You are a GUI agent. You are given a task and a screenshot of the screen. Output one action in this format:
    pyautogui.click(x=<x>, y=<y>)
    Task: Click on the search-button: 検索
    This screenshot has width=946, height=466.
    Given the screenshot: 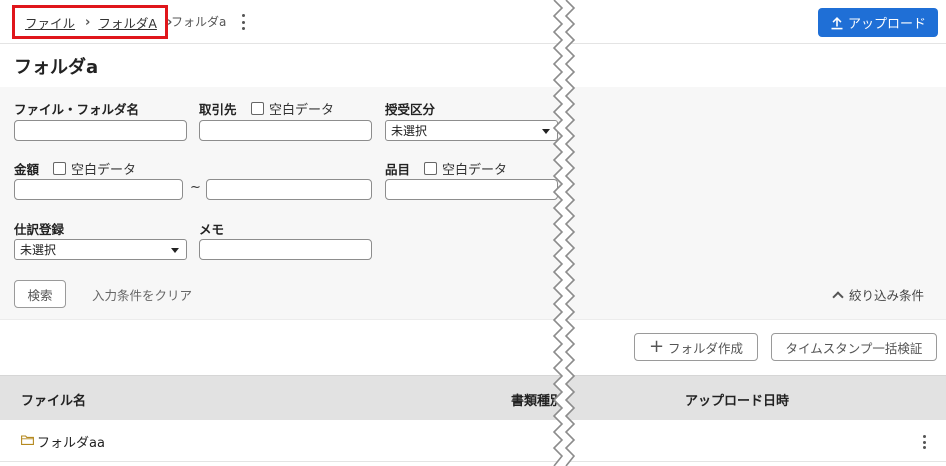 What is the action you would take?
    pyautogui.click(x=40, y=294)
    